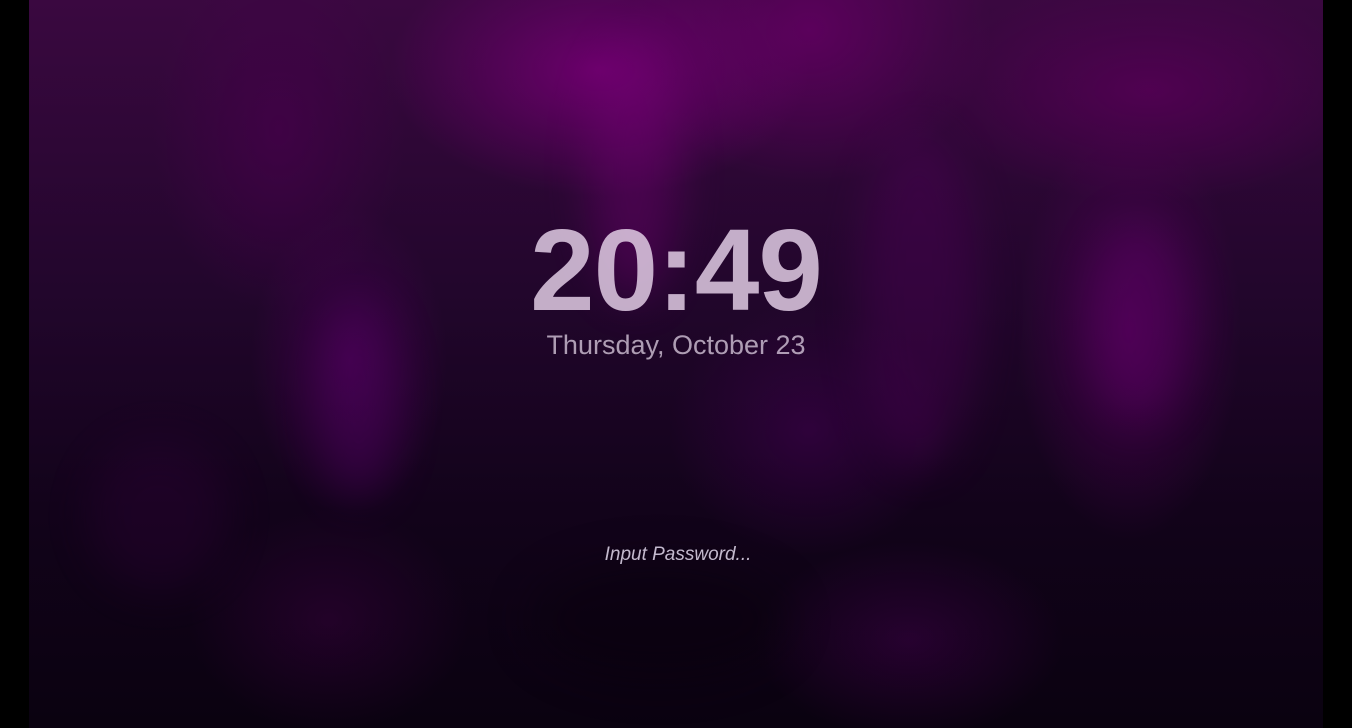 Image resolution: width=1352 pixels, height=728 pixels. Describe the element at coordinates (676, 270) in the screenshot. I see `clock-time: 20:49` at that location.